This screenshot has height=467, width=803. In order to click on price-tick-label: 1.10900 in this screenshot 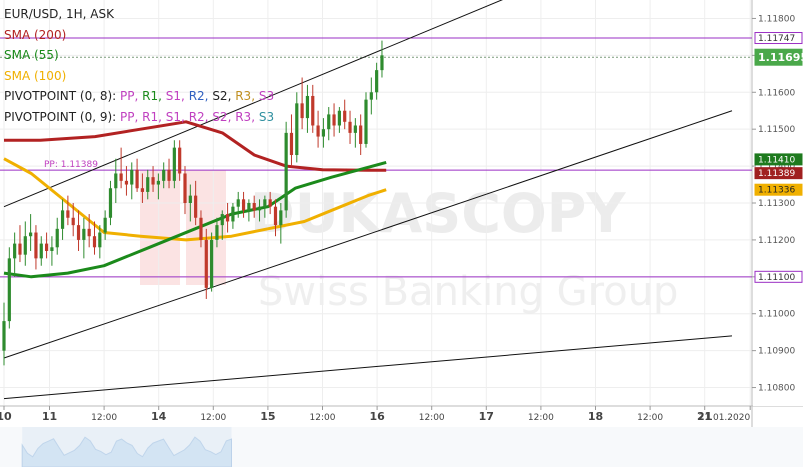, I will do `click(776, 352)`.